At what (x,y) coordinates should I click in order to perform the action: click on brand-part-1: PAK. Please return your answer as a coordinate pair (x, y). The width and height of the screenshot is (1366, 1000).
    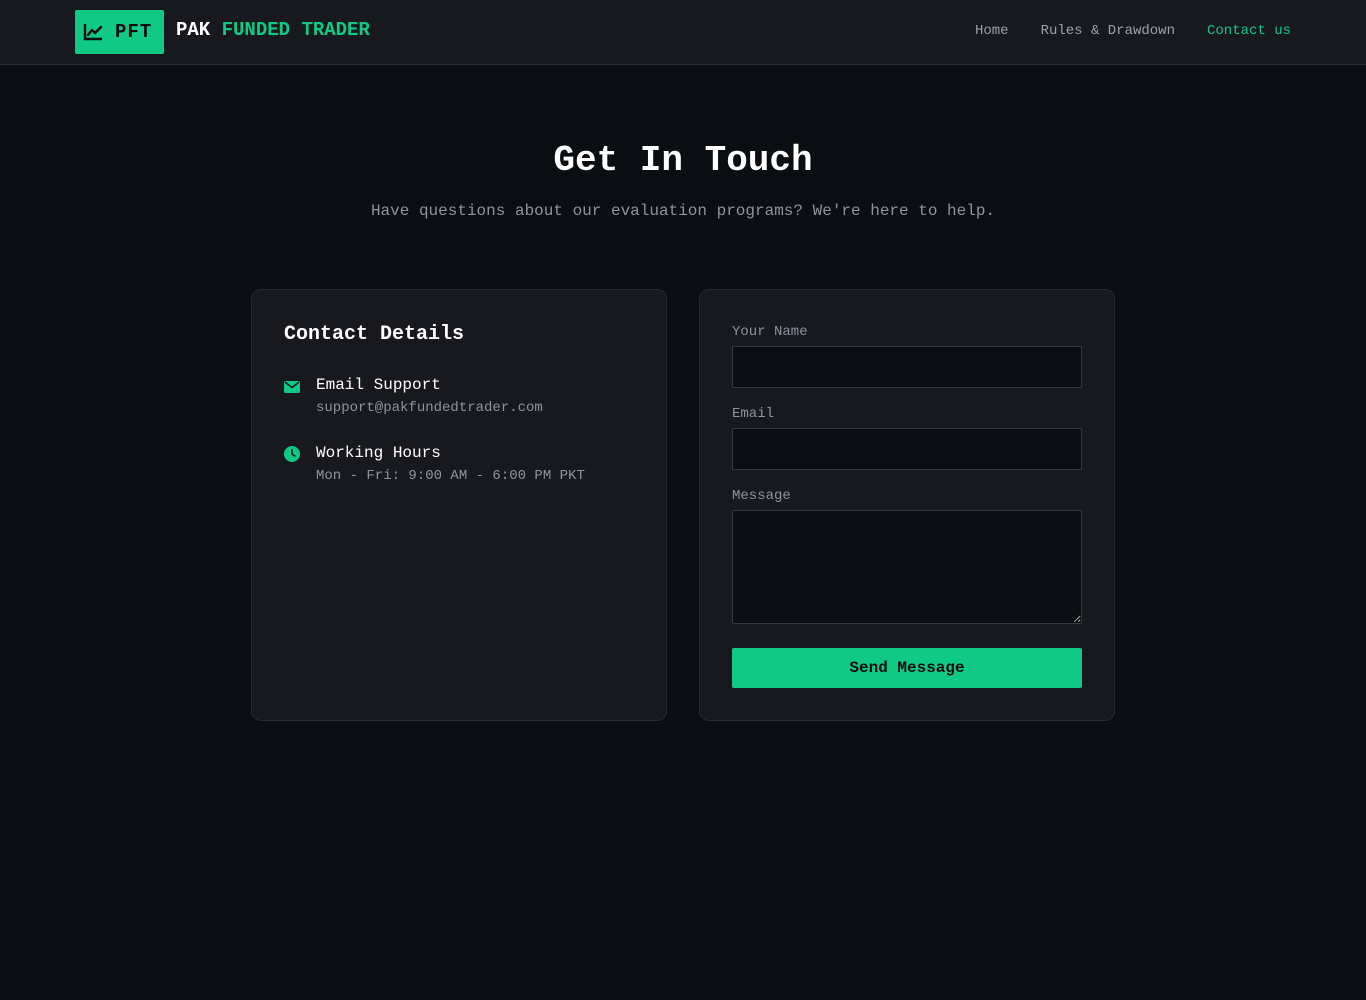
    Looking at the image, I should click on (193, 30).